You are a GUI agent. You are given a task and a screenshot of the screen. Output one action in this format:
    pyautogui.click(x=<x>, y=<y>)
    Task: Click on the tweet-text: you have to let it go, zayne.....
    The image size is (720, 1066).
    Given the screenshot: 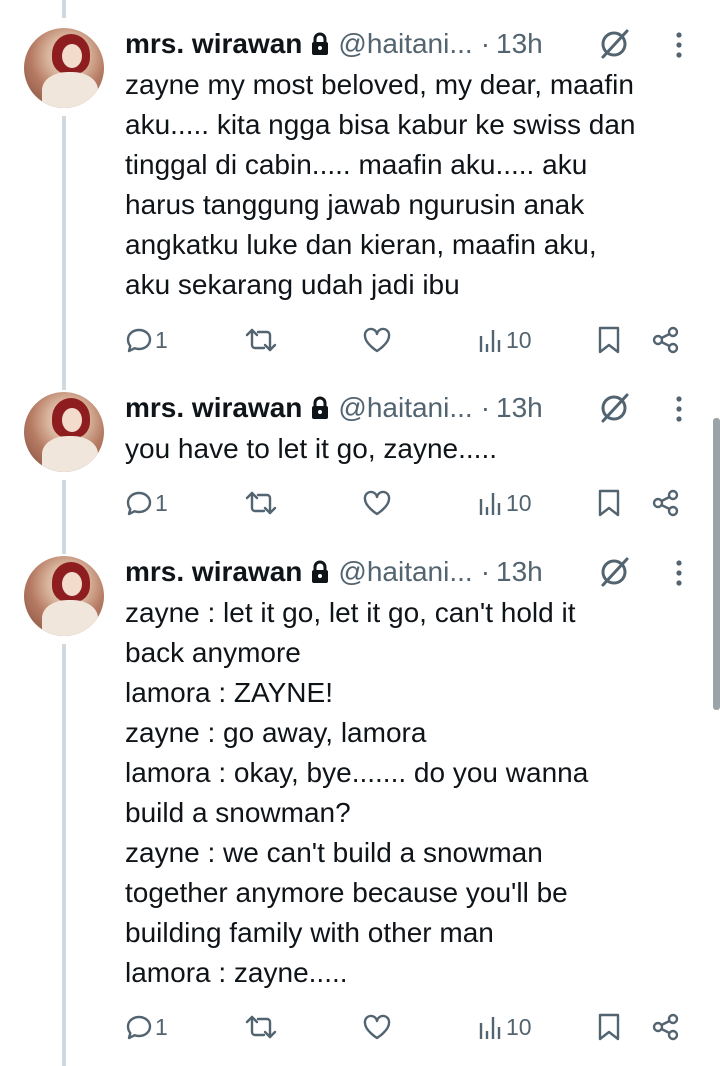 What is the action you would take?
    pyautogui.click(x=311, y=448)
    